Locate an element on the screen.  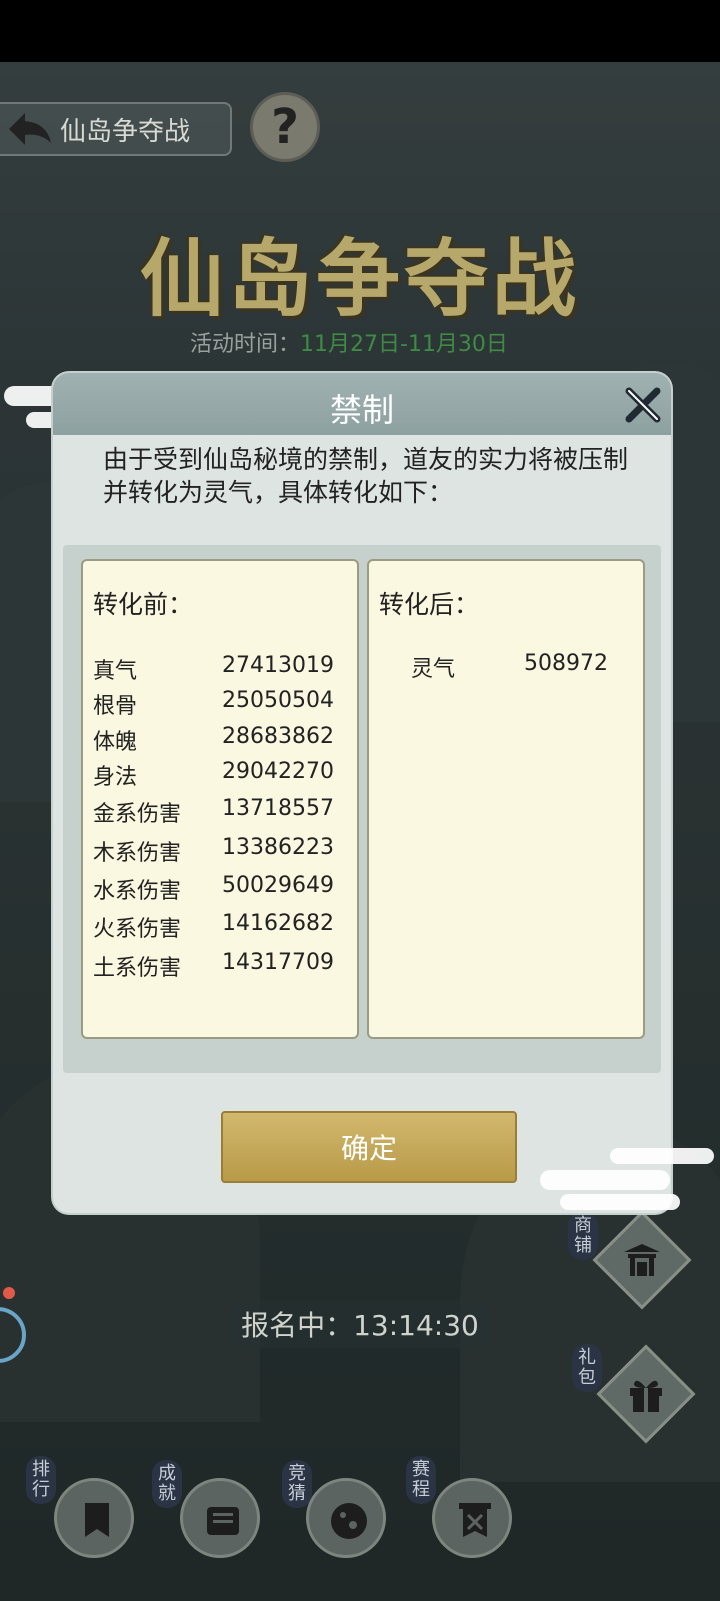
stat-value: 14162682 is located at coordinates (278, 923).